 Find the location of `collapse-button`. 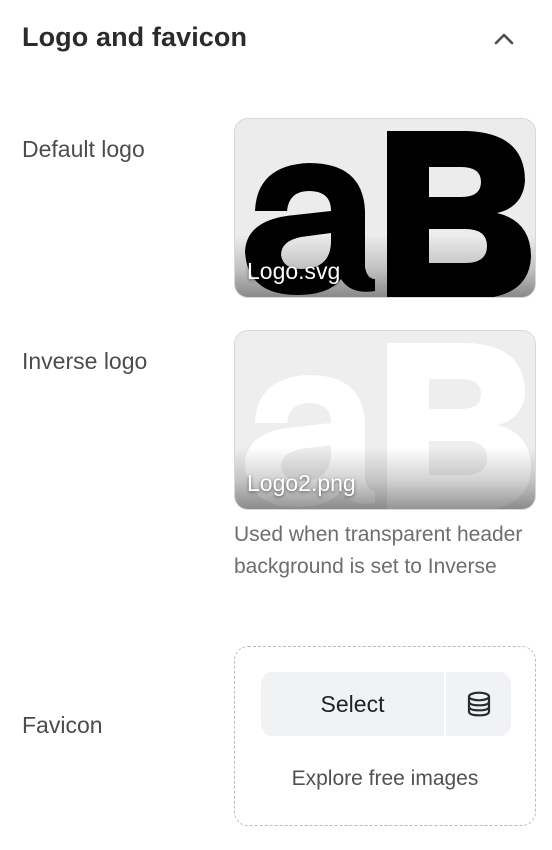

collapse-button is located at coordinates (504, 39).